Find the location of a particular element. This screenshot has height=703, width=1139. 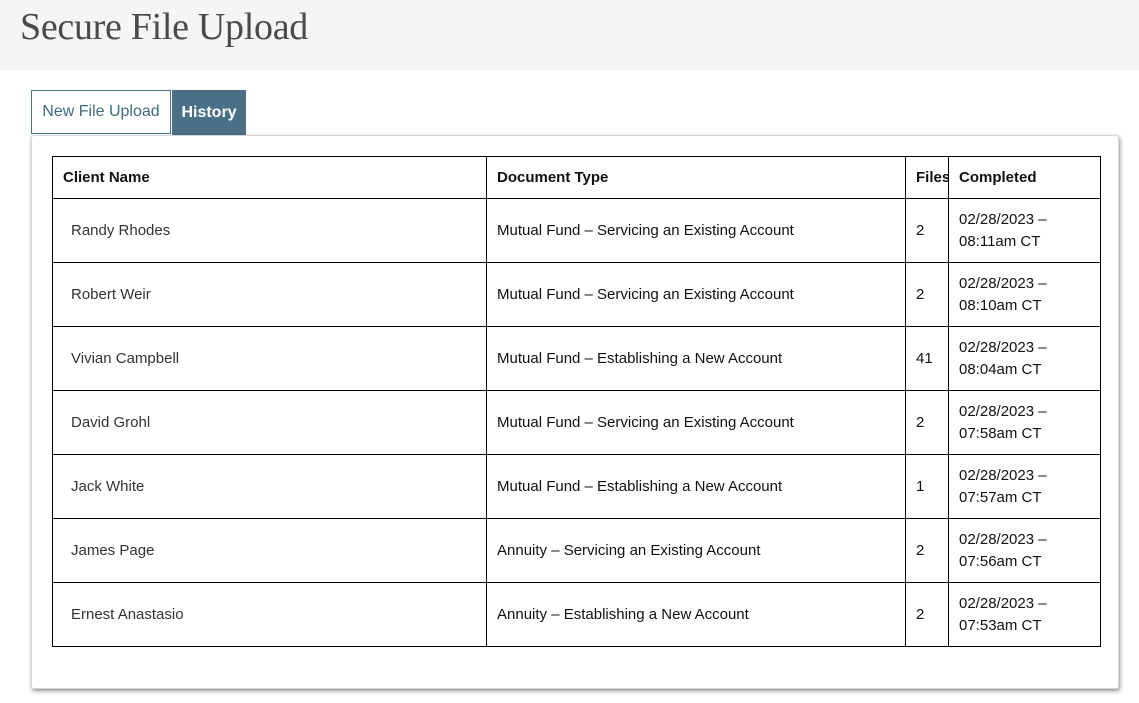

files-count-cell: 41 is located at coordinates (927, 358).